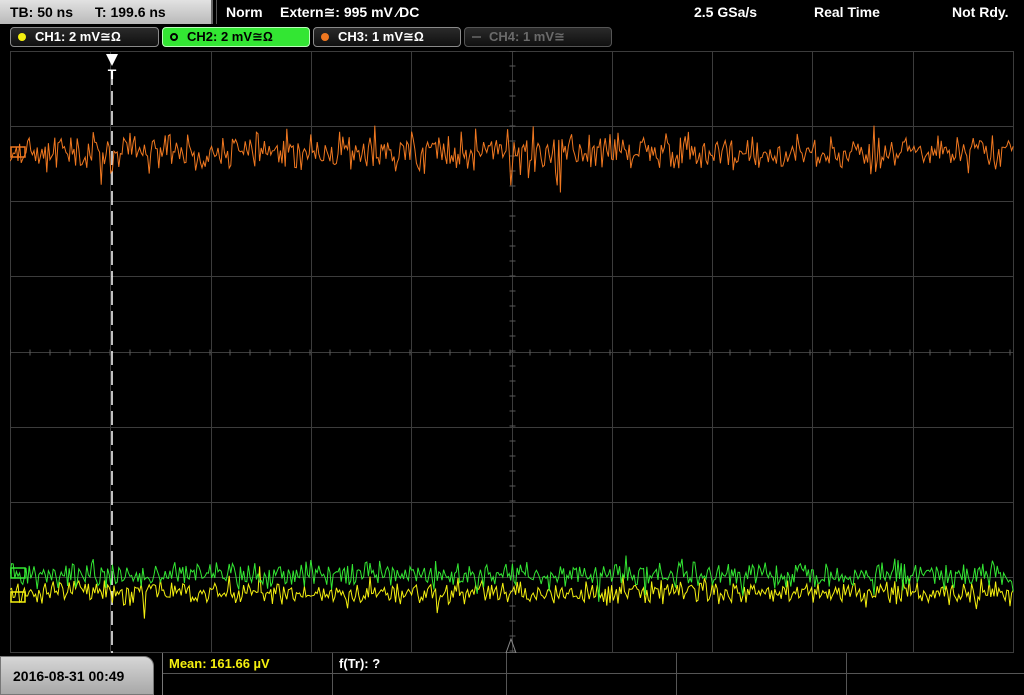 The width and height of the screenshot is (1024, 695). What do you see at coordinates (130, 12) in the screenshot?
I see `trigger-time-value: T: 199.6 ns` at bounding box center [130, 12].